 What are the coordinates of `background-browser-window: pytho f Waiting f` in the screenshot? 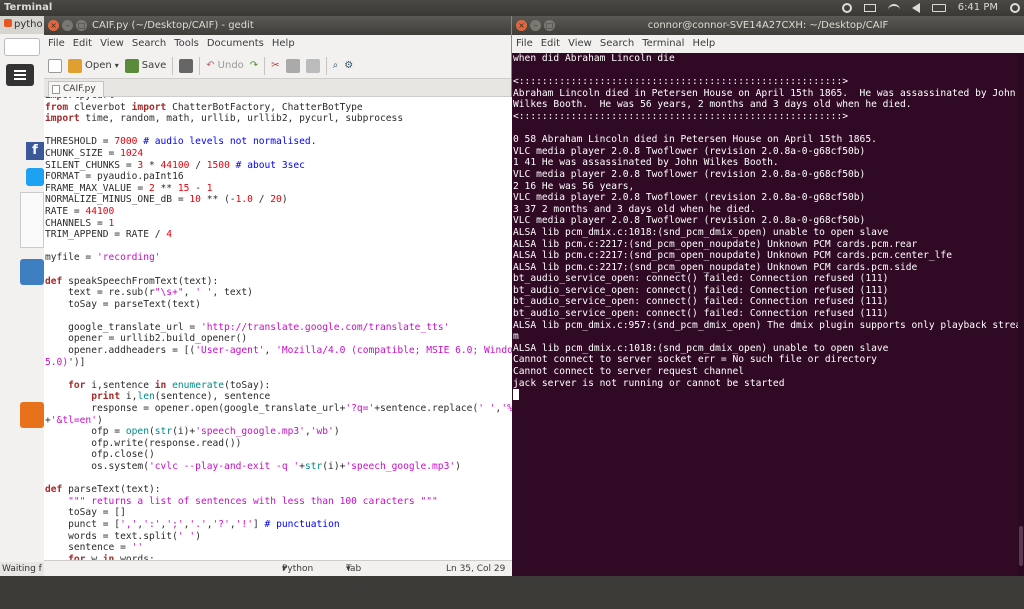 It's located at (22, 296).